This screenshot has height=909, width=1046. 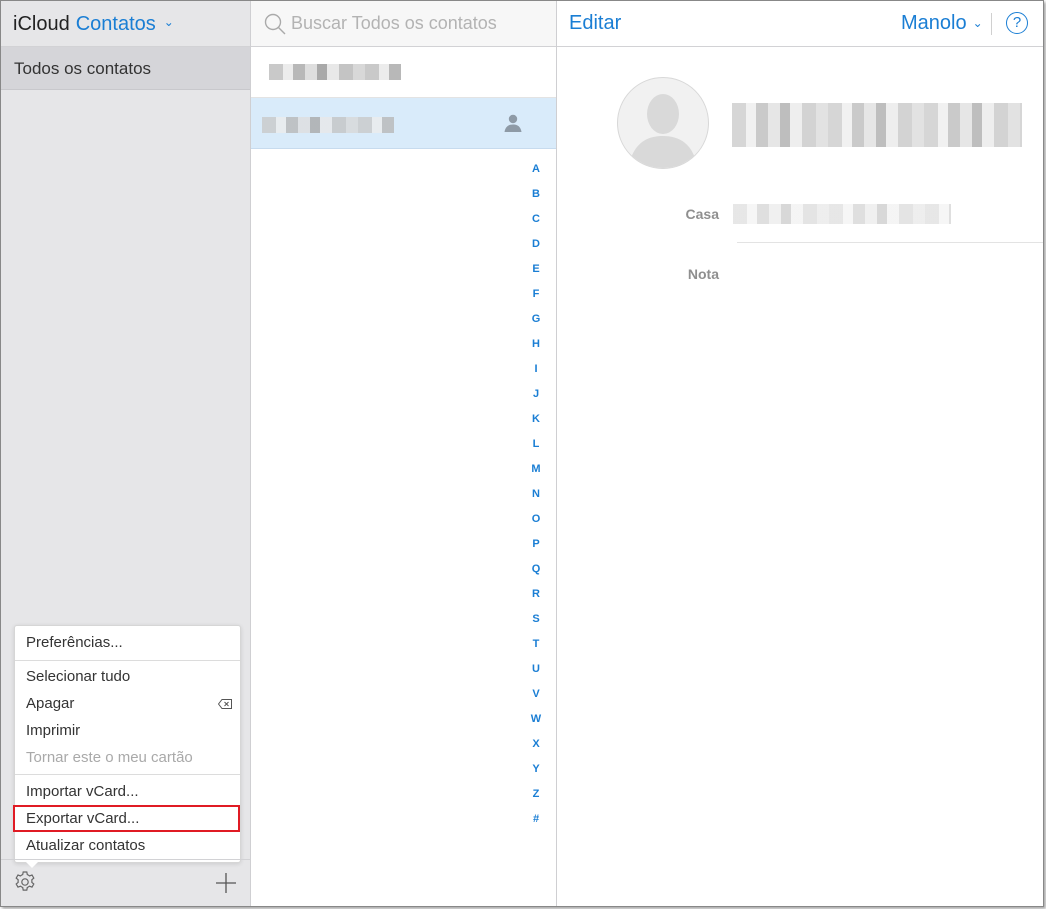 What do you see at coordinates (126, 818) in the screenshot?
I see `highlight-box` at bounding box center [126, 818].